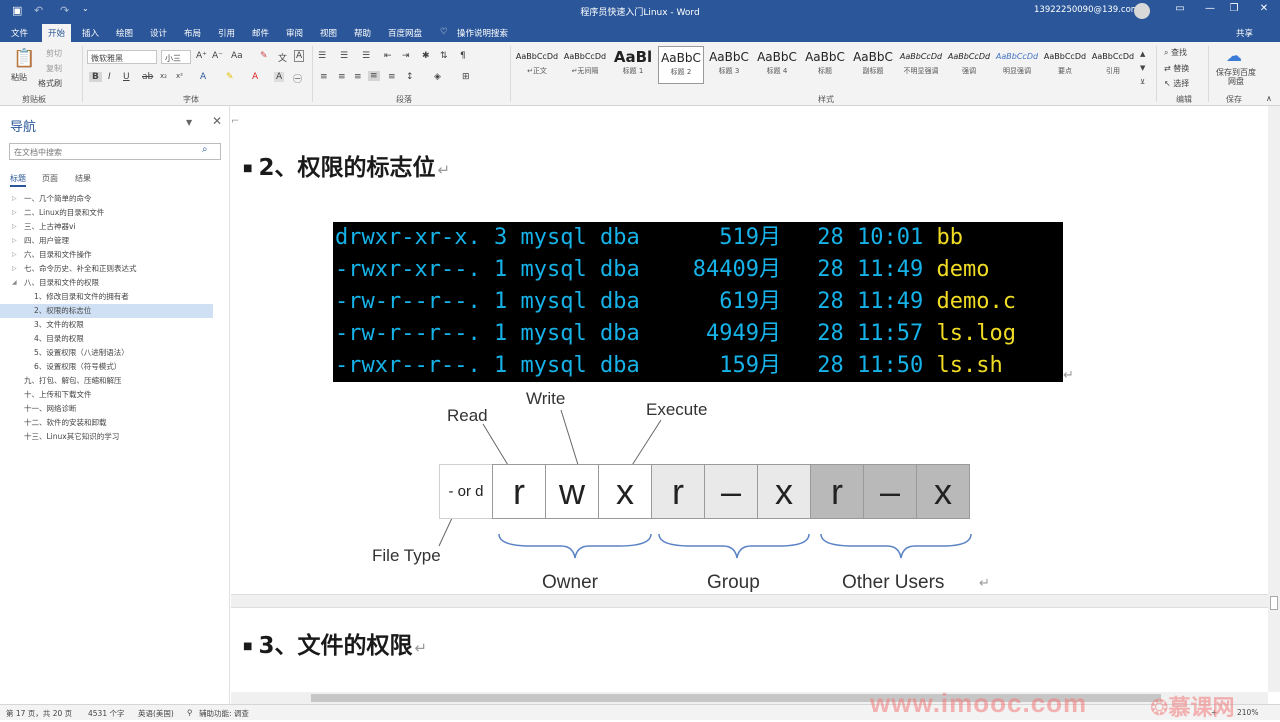 The image size is (1280, 722). What do you see at coordinates (749, 698) in the screenshot?
I see `horizontal-scrollbar` at bounding box center [749, 698].